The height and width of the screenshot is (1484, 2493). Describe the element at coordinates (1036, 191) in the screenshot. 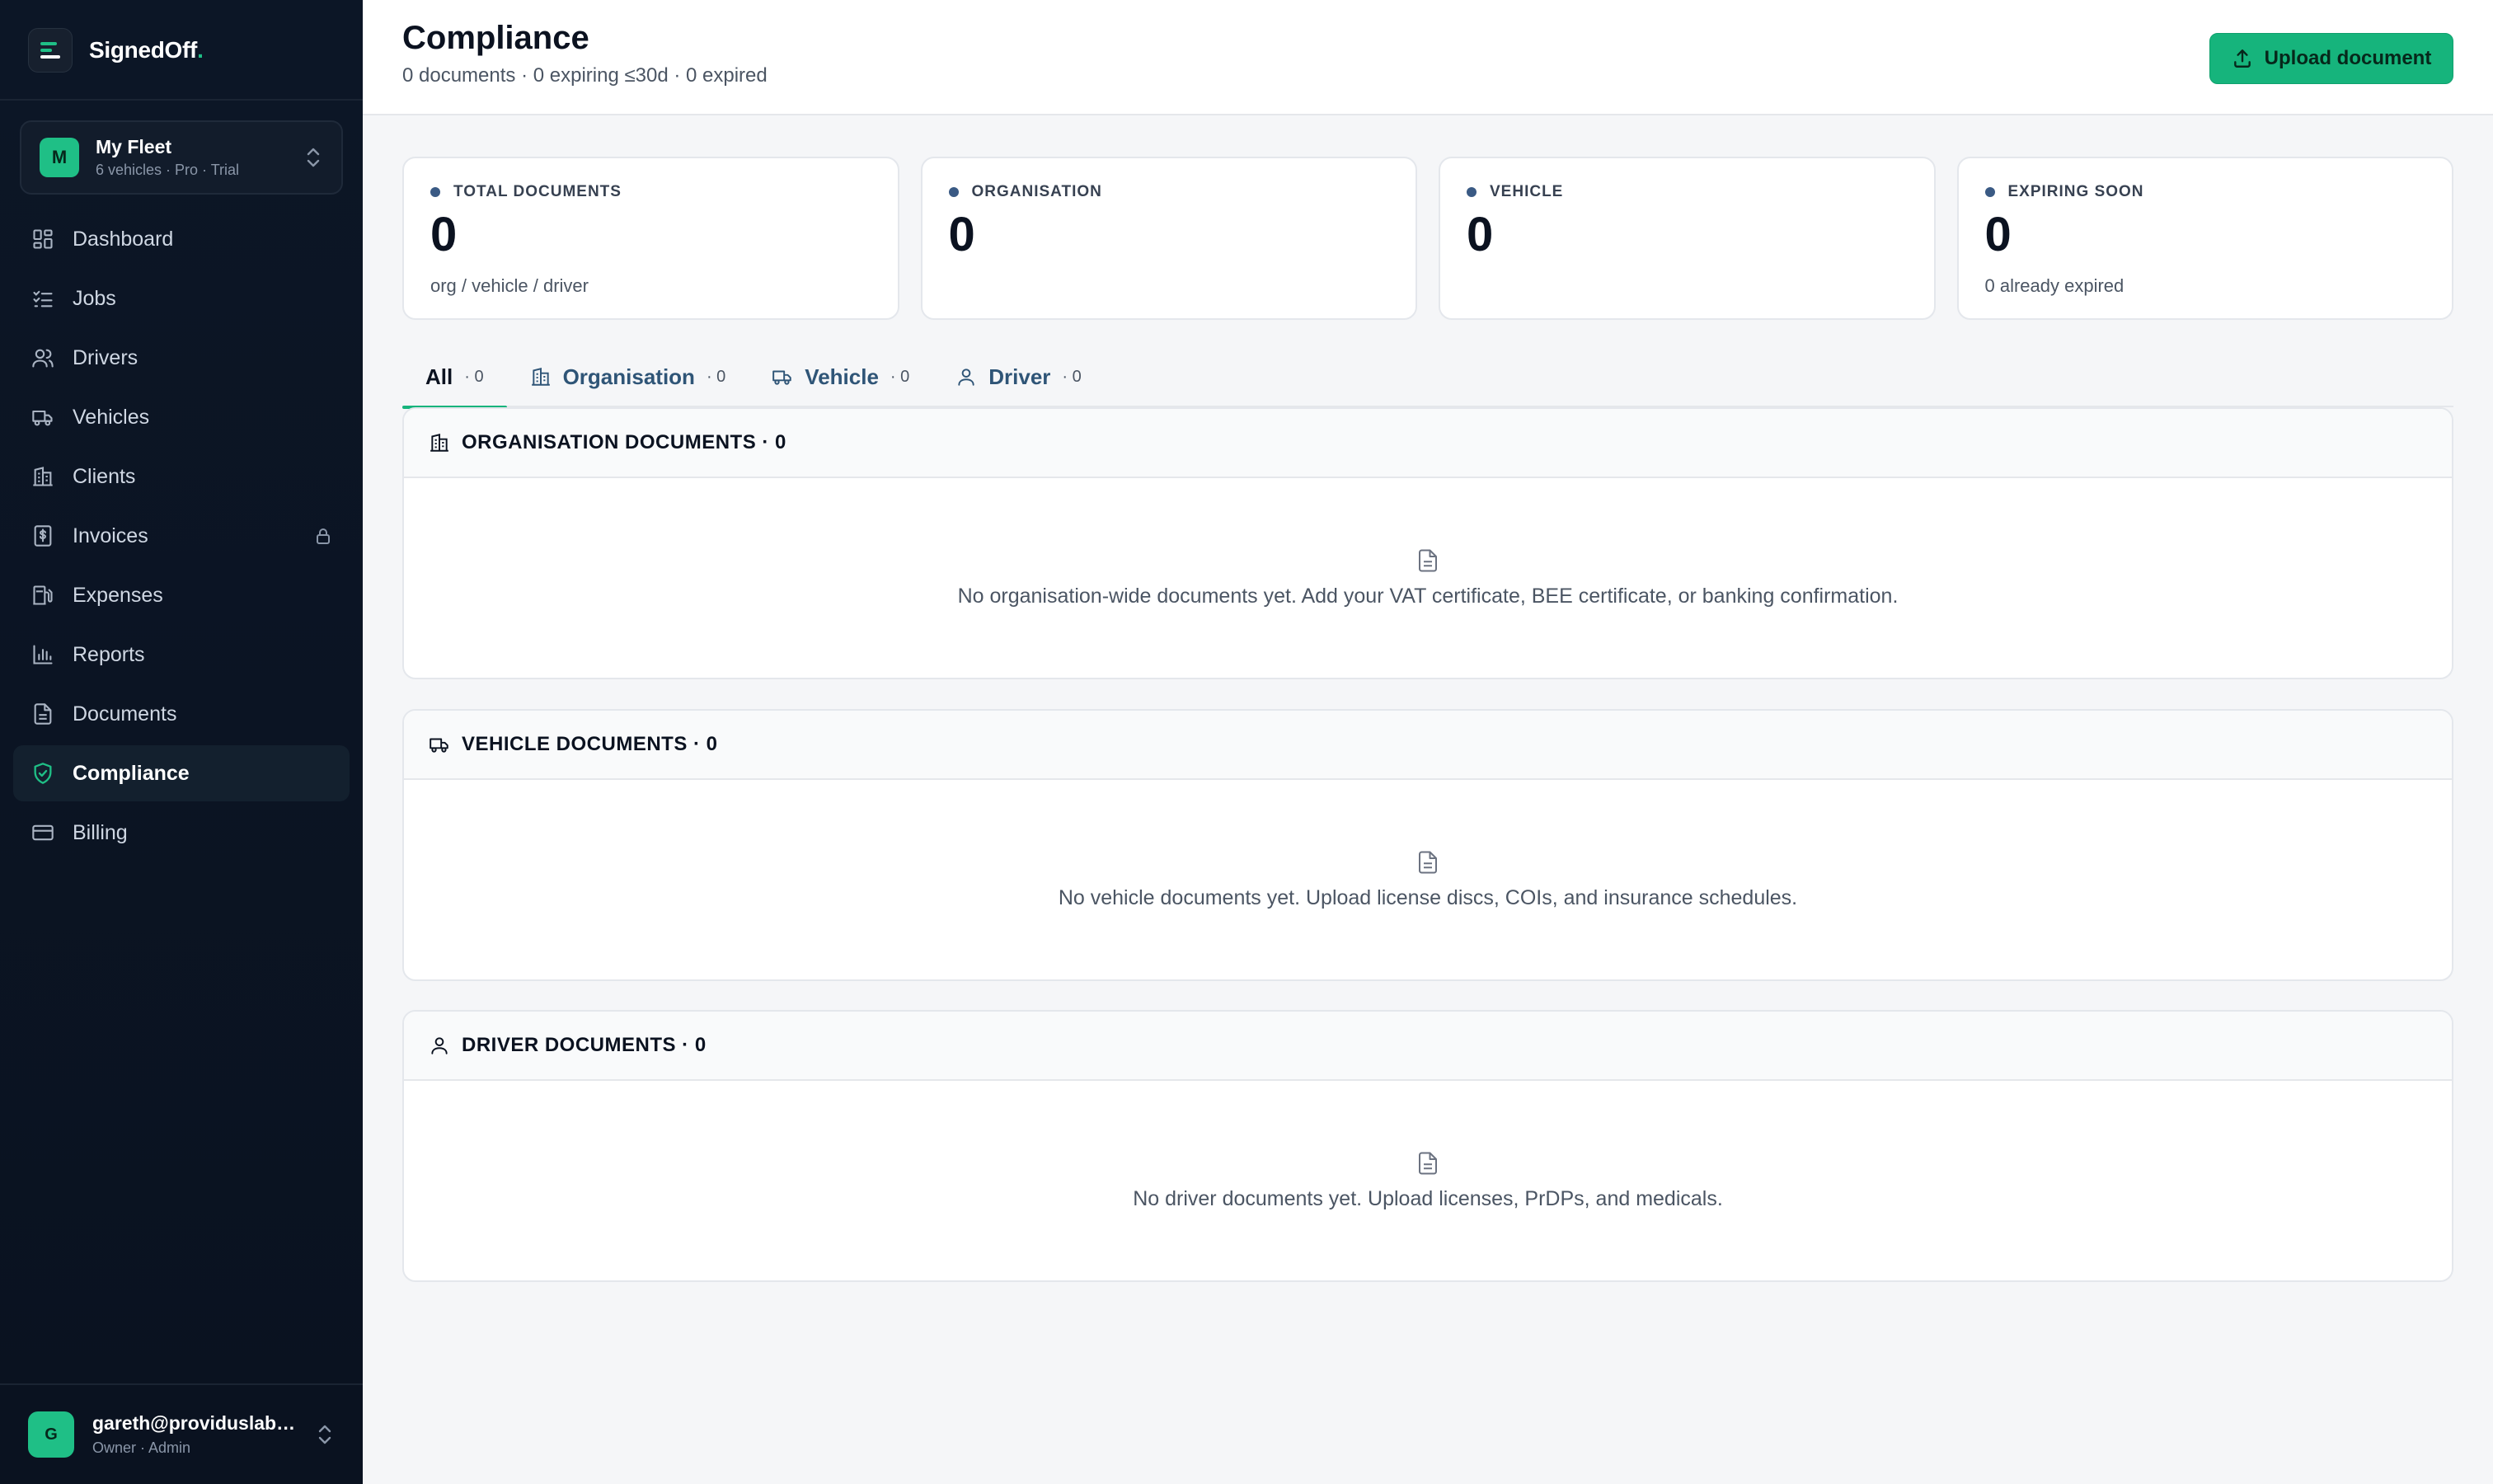

I see `stat-label: ORGANISATION` at that location.